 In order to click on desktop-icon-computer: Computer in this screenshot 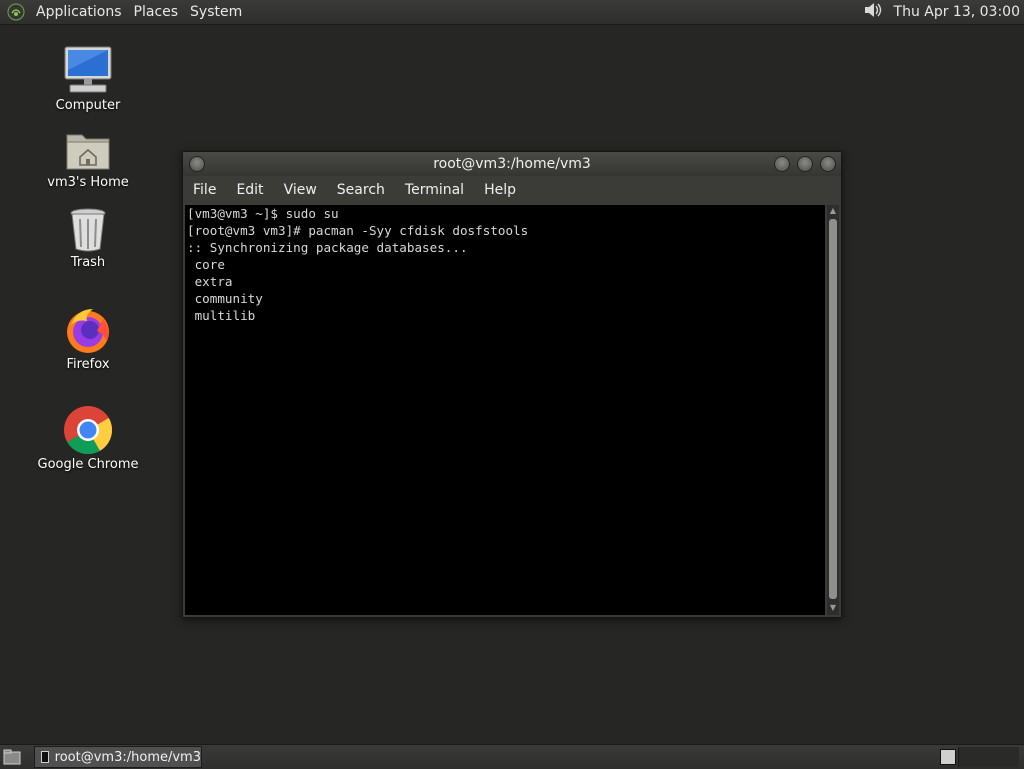, I will do `click(88, 78)`.